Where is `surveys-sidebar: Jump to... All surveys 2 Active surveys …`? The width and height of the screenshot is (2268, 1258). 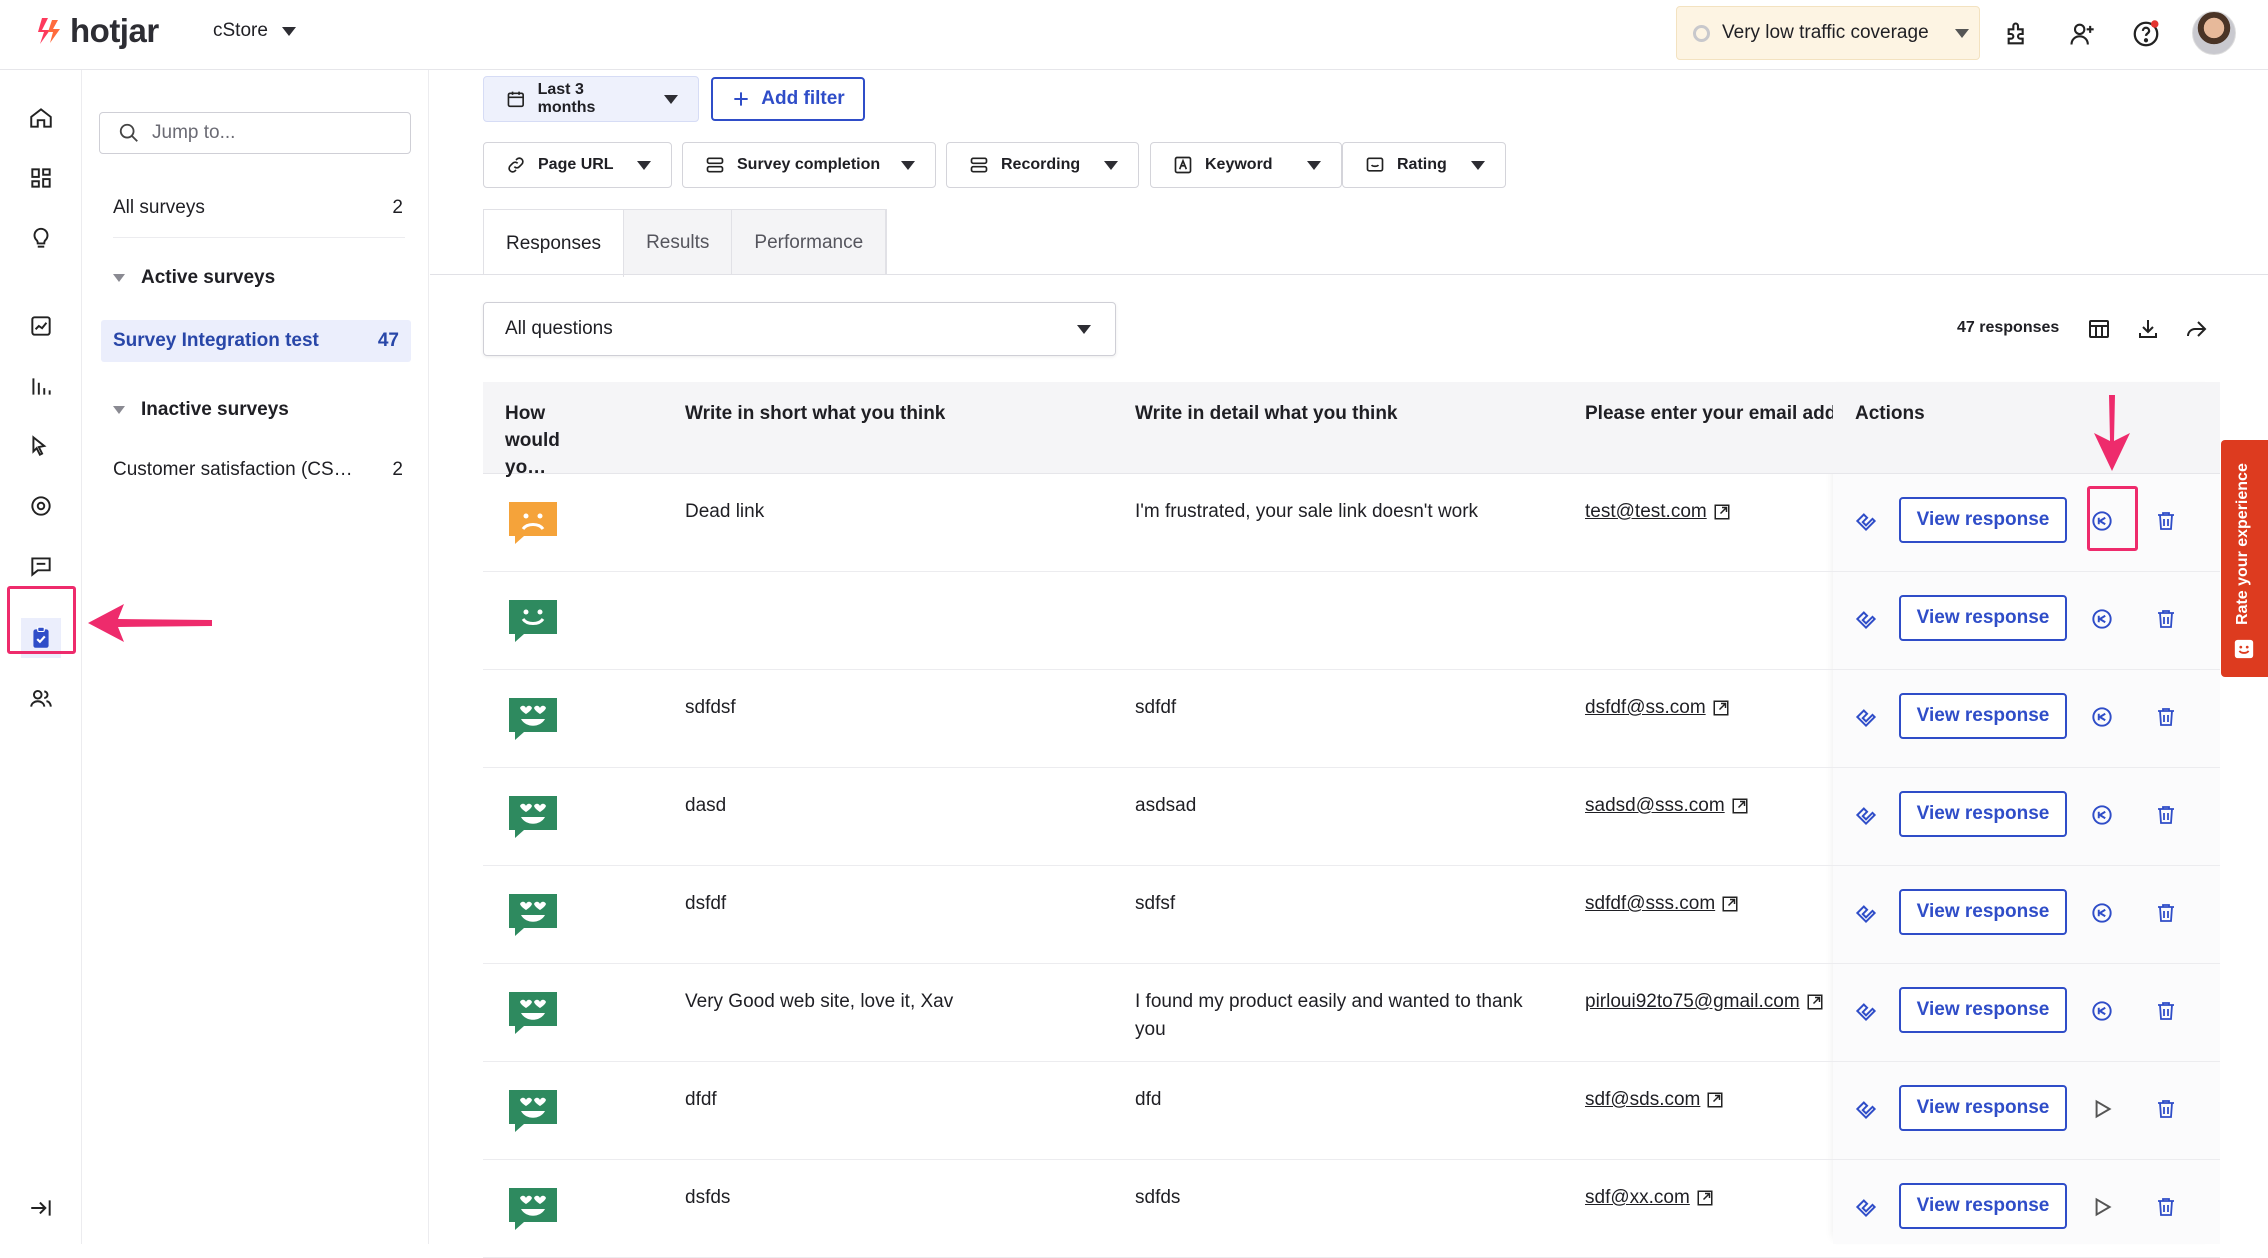 surveys-sidebar: Jump to... All surveys 2 Active surveys … is located at coordinates (256, 657).